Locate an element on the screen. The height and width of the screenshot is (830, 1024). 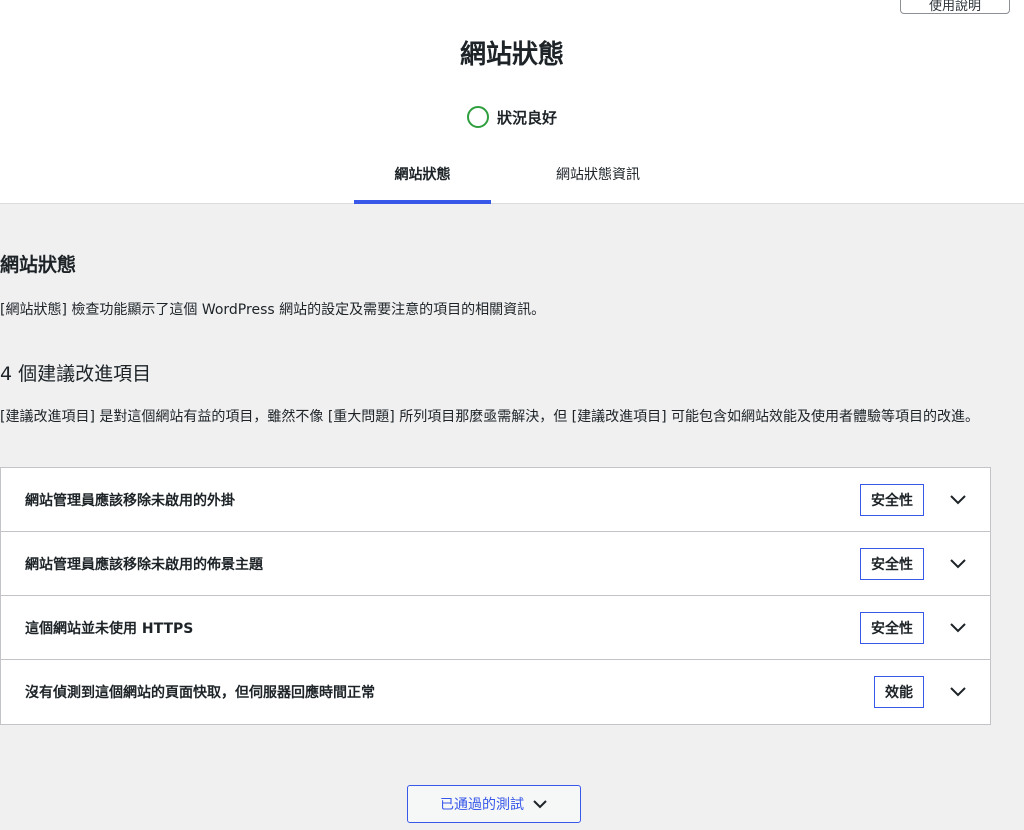
section-title: 網站狀態 is located at coordinates (38, 265).